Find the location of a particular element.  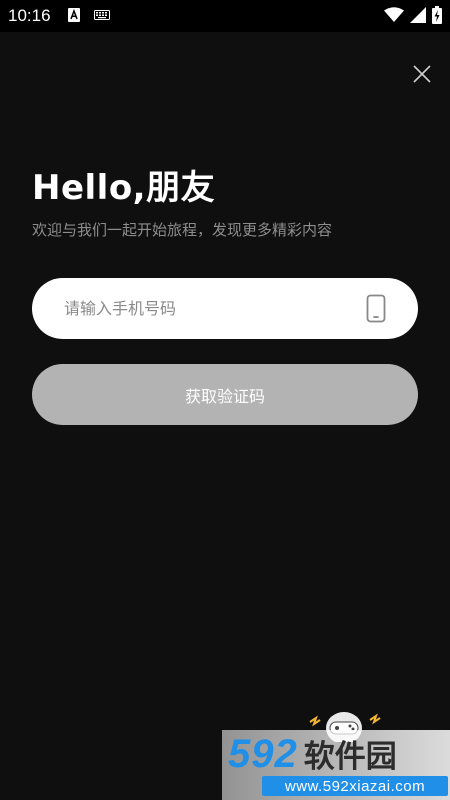

mobile-phone-icon is located at coordinates (376, 308).